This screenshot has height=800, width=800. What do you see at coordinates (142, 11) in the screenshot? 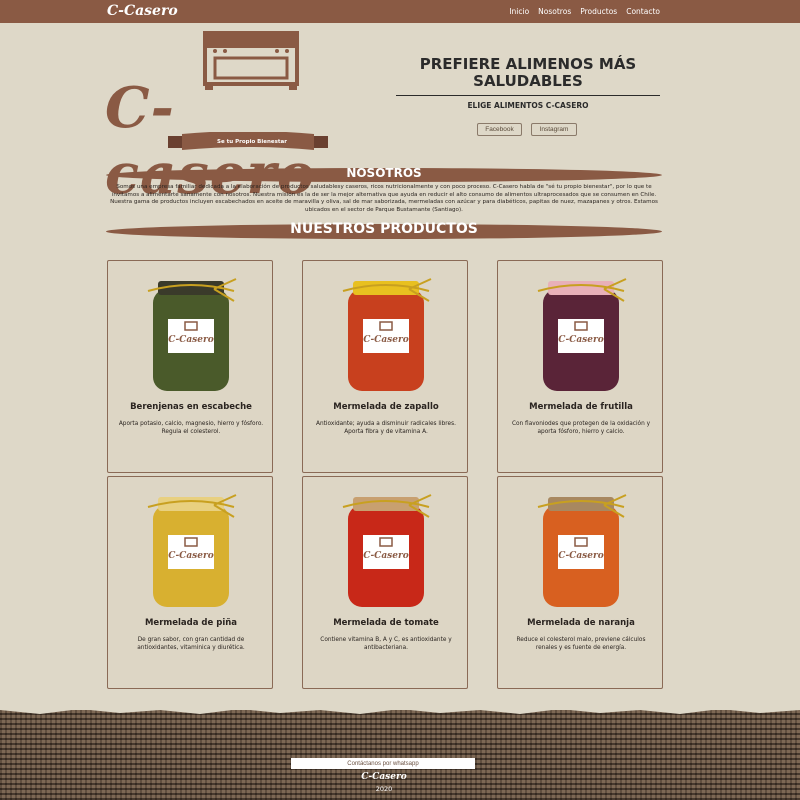
I see `navbar-brand: C-Casero` at bounding box center [142, 11].